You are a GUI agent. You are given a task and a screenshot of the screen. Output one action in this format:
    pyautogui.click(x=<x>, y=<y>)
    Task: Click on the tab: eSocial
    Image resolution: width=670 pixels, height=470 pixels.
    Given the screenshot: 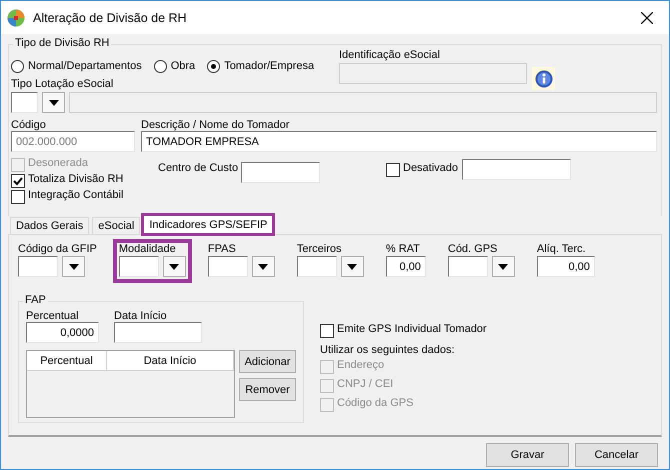 What is the action you would take?
    pyautogui.click(x=116, y=225)
    